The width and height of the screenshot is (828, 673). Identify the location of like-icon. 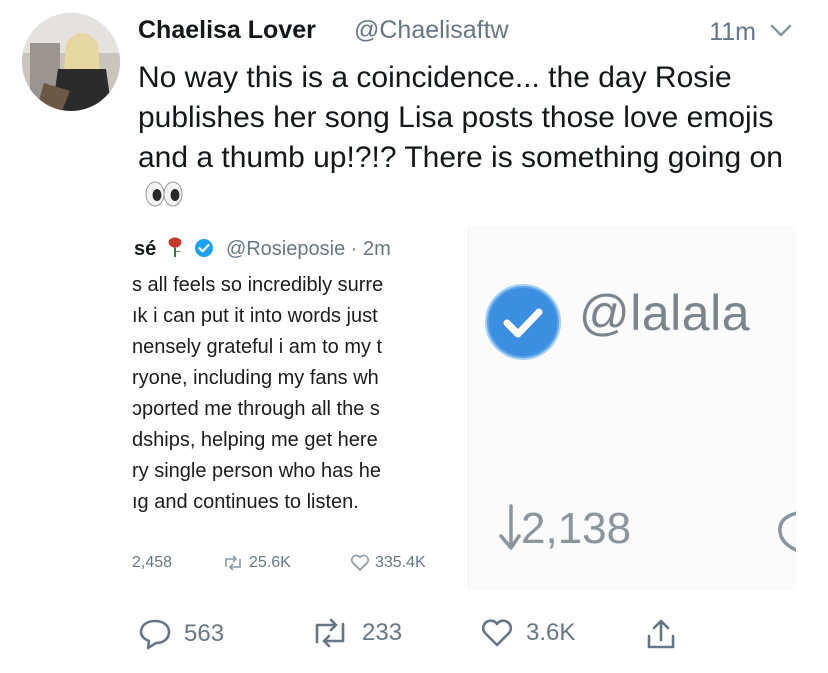
(497, 633).